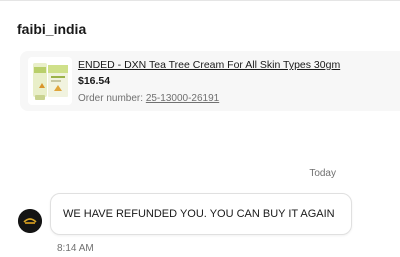 The height and width of the screenshot is (257, 400). I want to click on seller-name: faibi_india, so click(51, 29).